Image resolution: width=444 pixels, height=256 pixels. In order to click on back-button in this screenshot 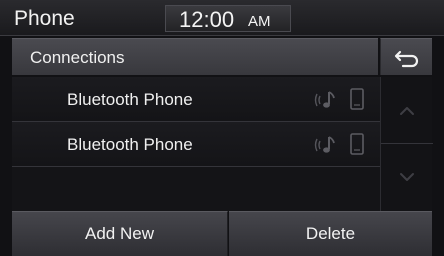, I will do `click(406, 56)`.